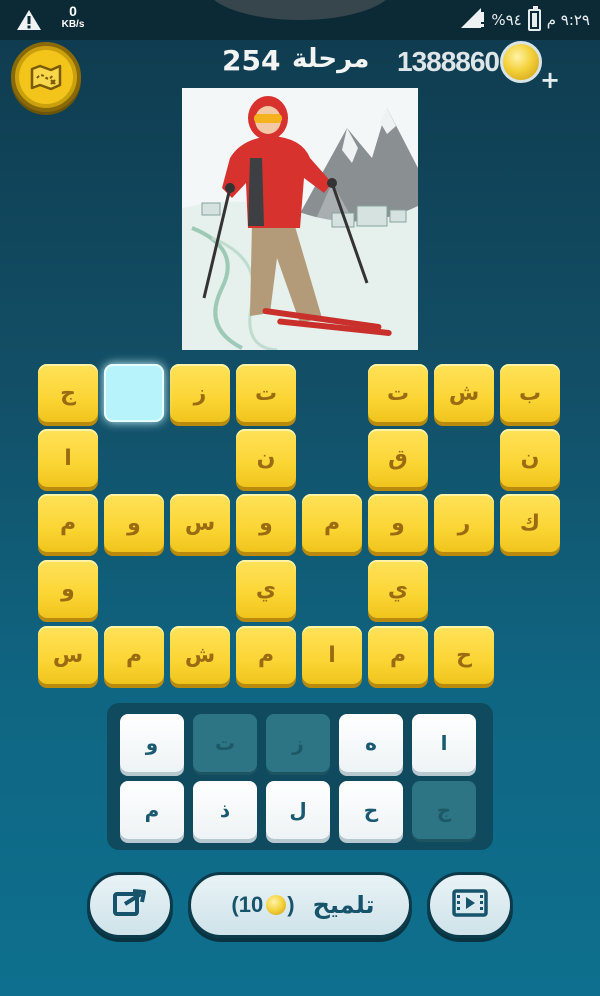 The image size is (600, 996). Describe the element at coordinates (73, 24) in the screenshot. I see `data-speed-unit: KB/s` at that location.